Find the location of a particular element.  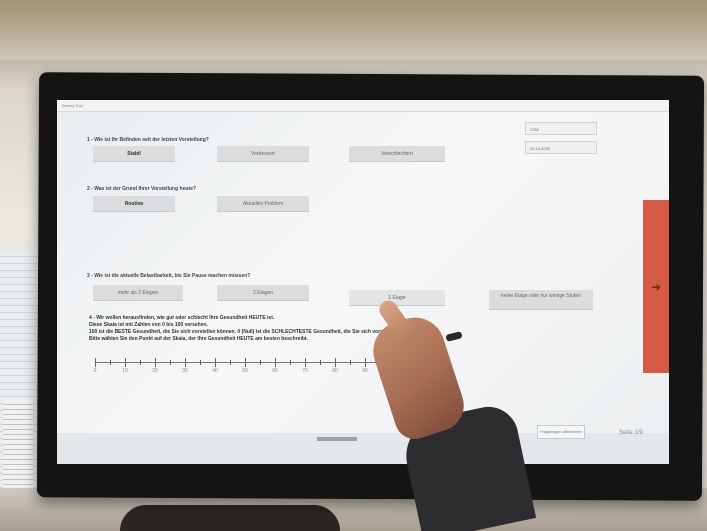

q1-option-stabil: Stabil is located at coordinates (134, 154).